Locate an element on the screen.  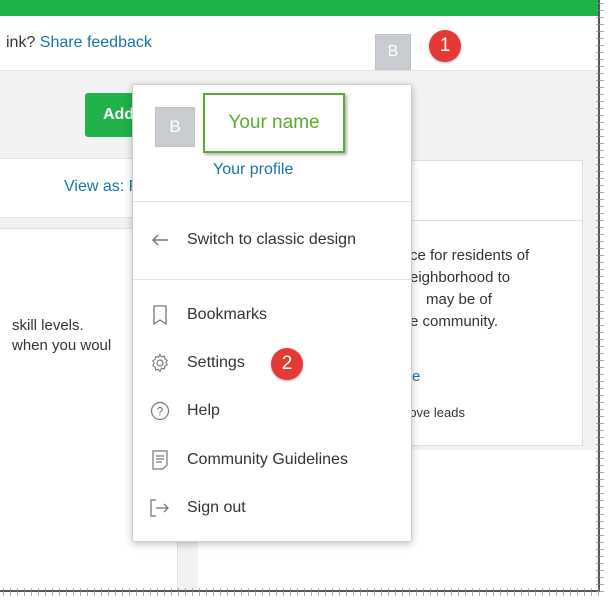
feedback-text: ink? Share feedback is located at coordinates (79, 43).